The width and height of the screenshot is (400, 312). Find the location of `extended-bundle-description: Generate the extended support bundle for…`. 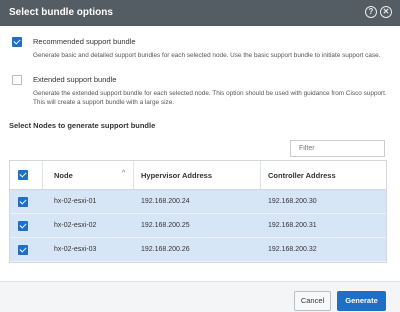

extended-bundle-description: Generate the extended support bundle for… is located at coordinates (210, 98).